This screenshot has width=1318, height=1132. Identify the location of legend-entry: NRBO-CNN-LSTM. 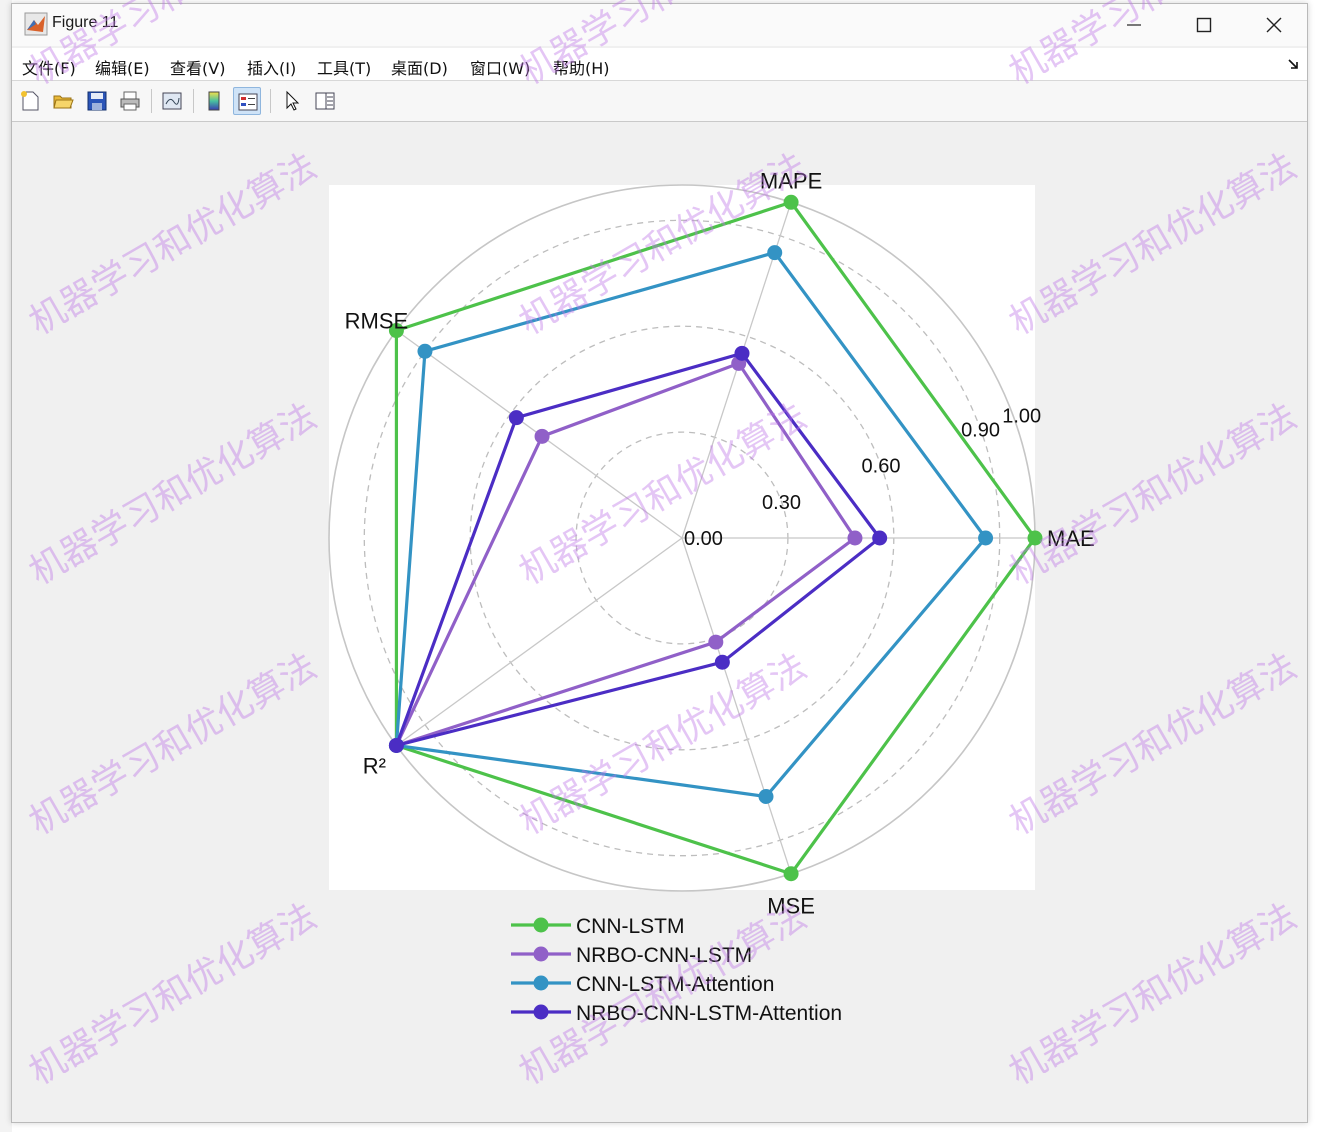
(664, 955).